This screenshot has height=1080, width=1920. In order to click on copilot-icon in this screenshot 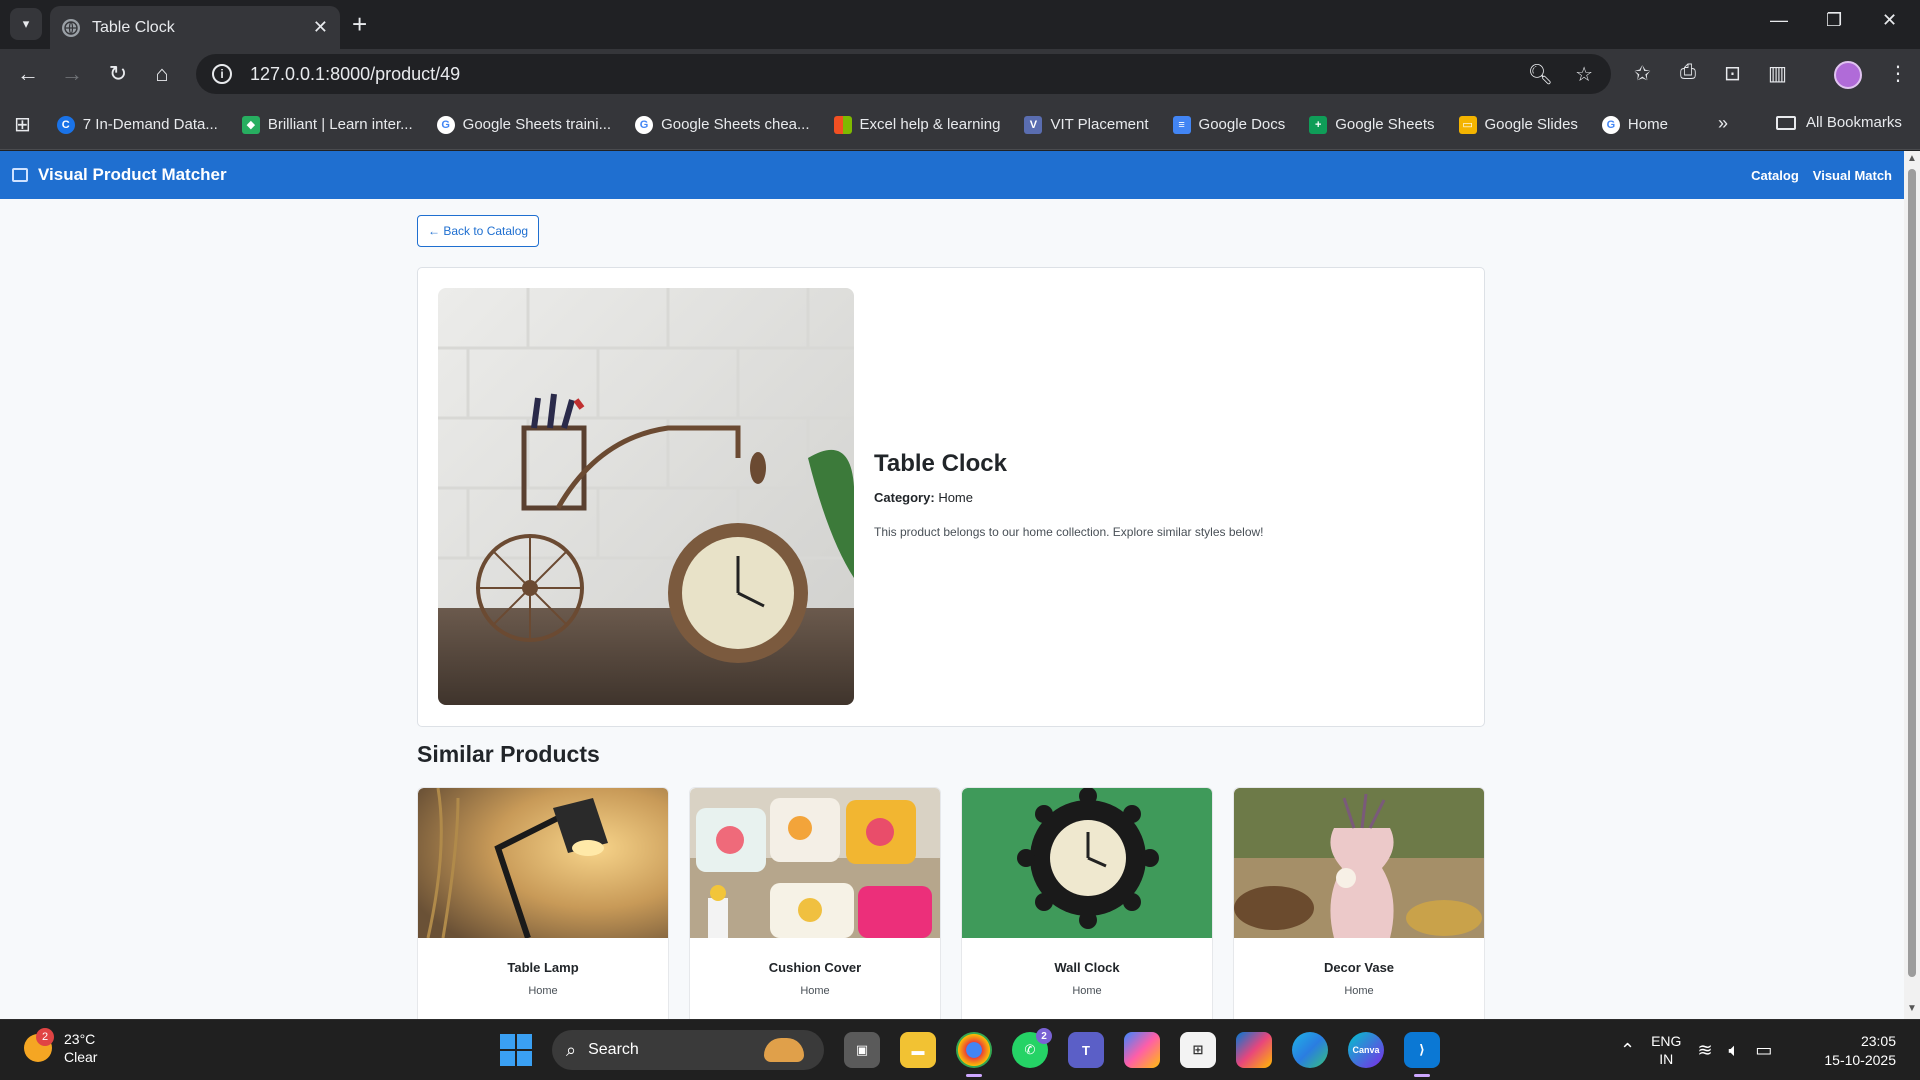, I will do `click(1142, 1050)`.